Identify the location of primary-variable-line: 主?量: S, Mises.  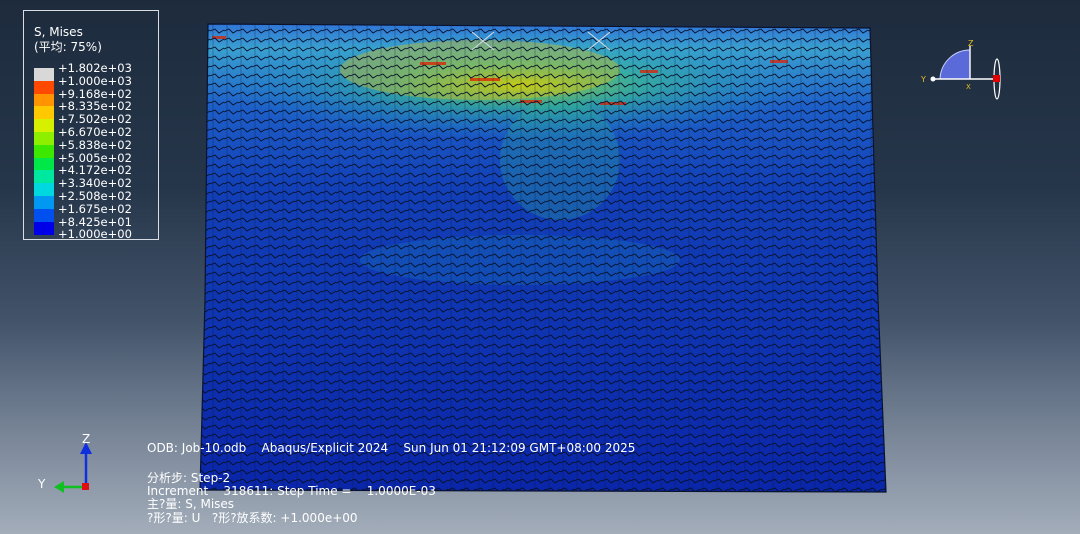
(191, 504).